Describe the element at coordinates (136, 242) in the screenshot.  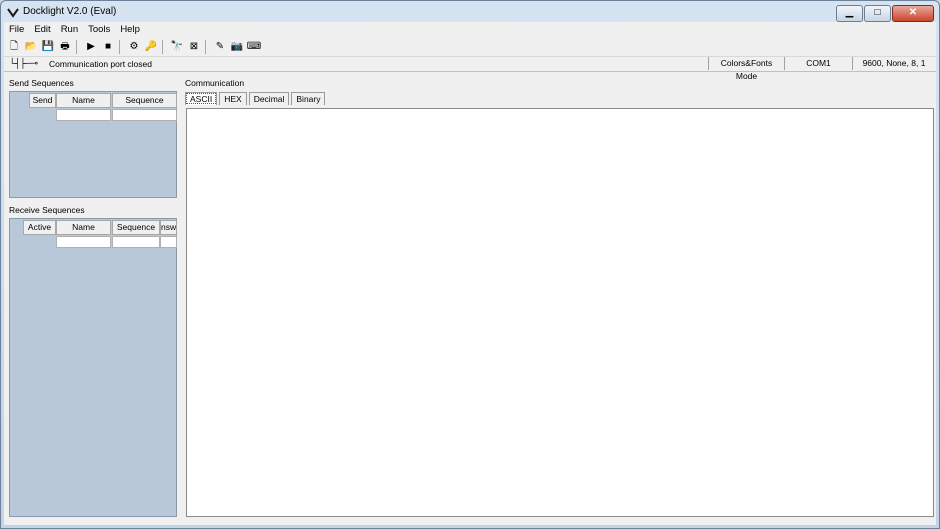
I see `receive-sequence-cell` at that location.